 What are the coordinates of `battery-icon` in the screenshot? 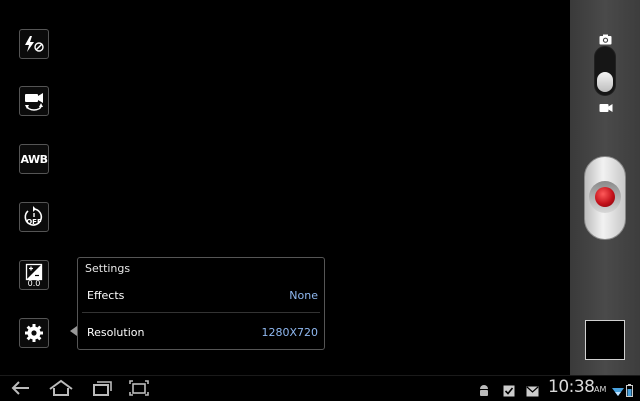 It's located at (629, 391).